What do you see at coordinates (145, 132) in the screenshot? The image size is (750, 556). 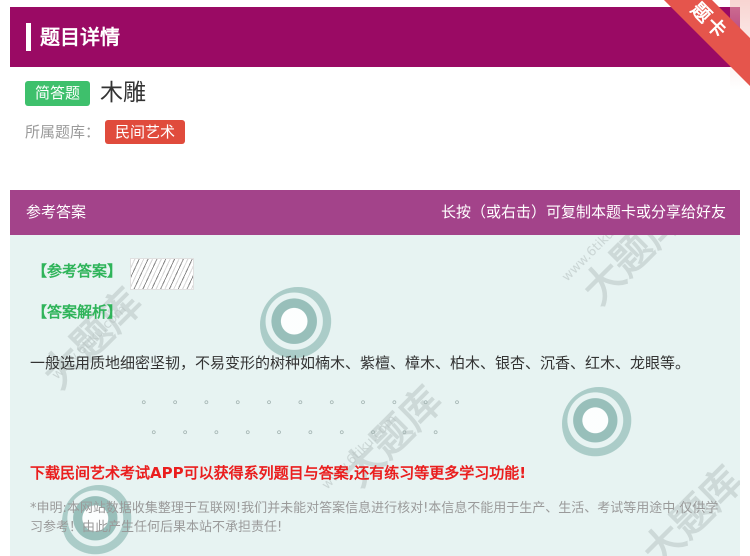 I see `question-bank-tag: 民间艺术` at bounding box center [145, 132].